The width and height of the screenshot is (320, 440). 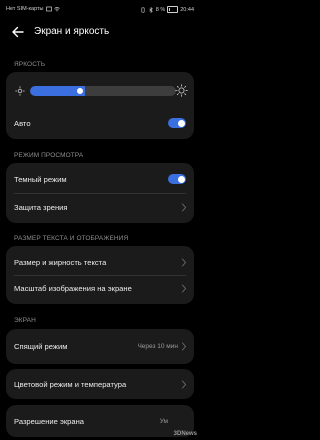 I want to click on text-size-row: Размер и жирность текста, so click(x=100, y=262).